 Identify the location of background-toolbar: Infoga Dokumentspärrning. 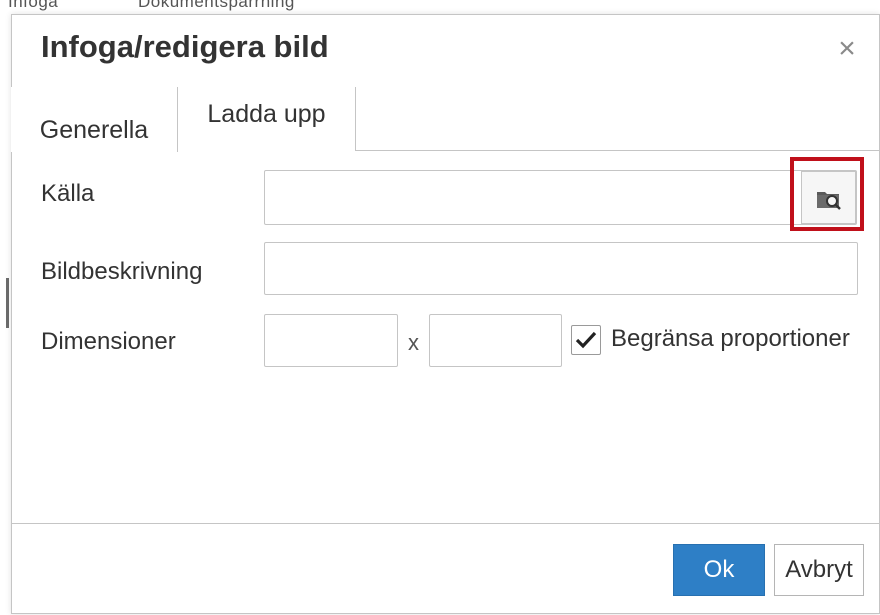
(440, 7).